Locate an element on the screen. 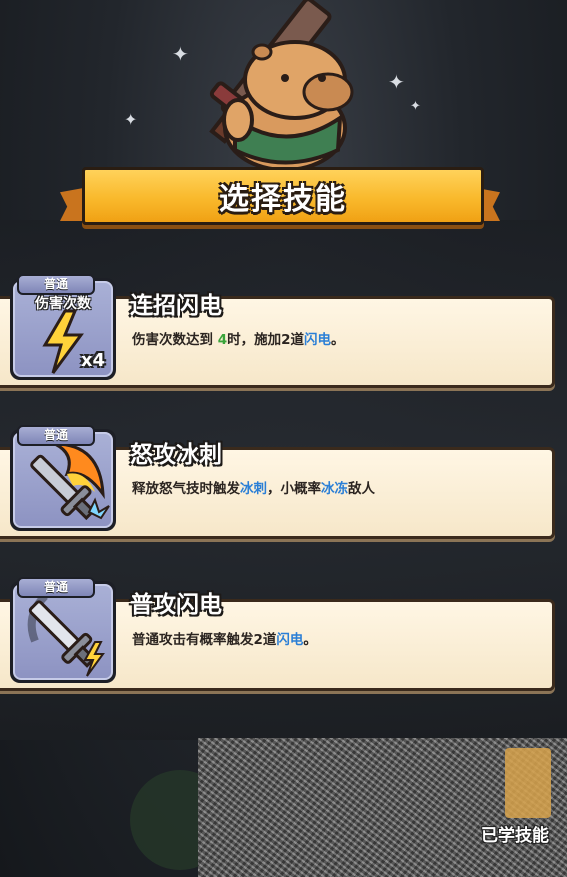 The width and height of the screenshot is (567, 877). capybara-hero is located at coordinates (280, 87).